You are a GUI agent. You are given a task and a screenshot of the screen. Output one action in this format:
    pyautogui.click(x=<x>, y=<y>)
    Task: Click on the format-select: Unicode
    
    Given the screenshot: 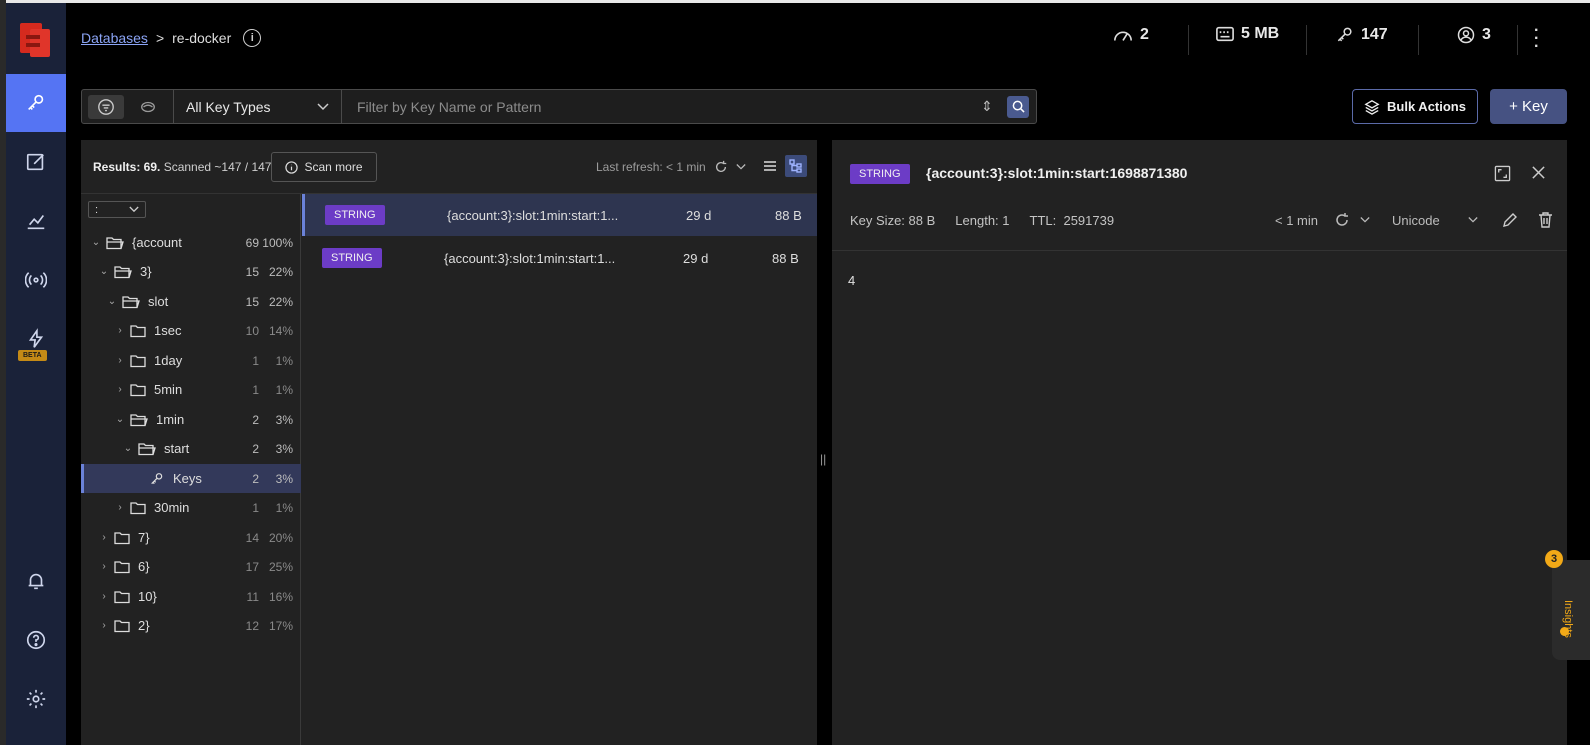 What is the action you would take?
    pyautogui.click(x=1416, y=220)
    